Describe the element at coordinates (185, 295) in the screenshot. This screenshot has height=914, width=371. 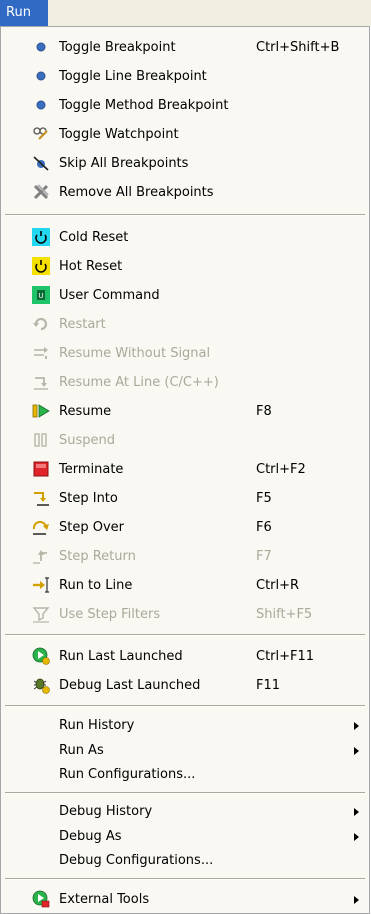
I see `user-command-item: U User Command` at that location.